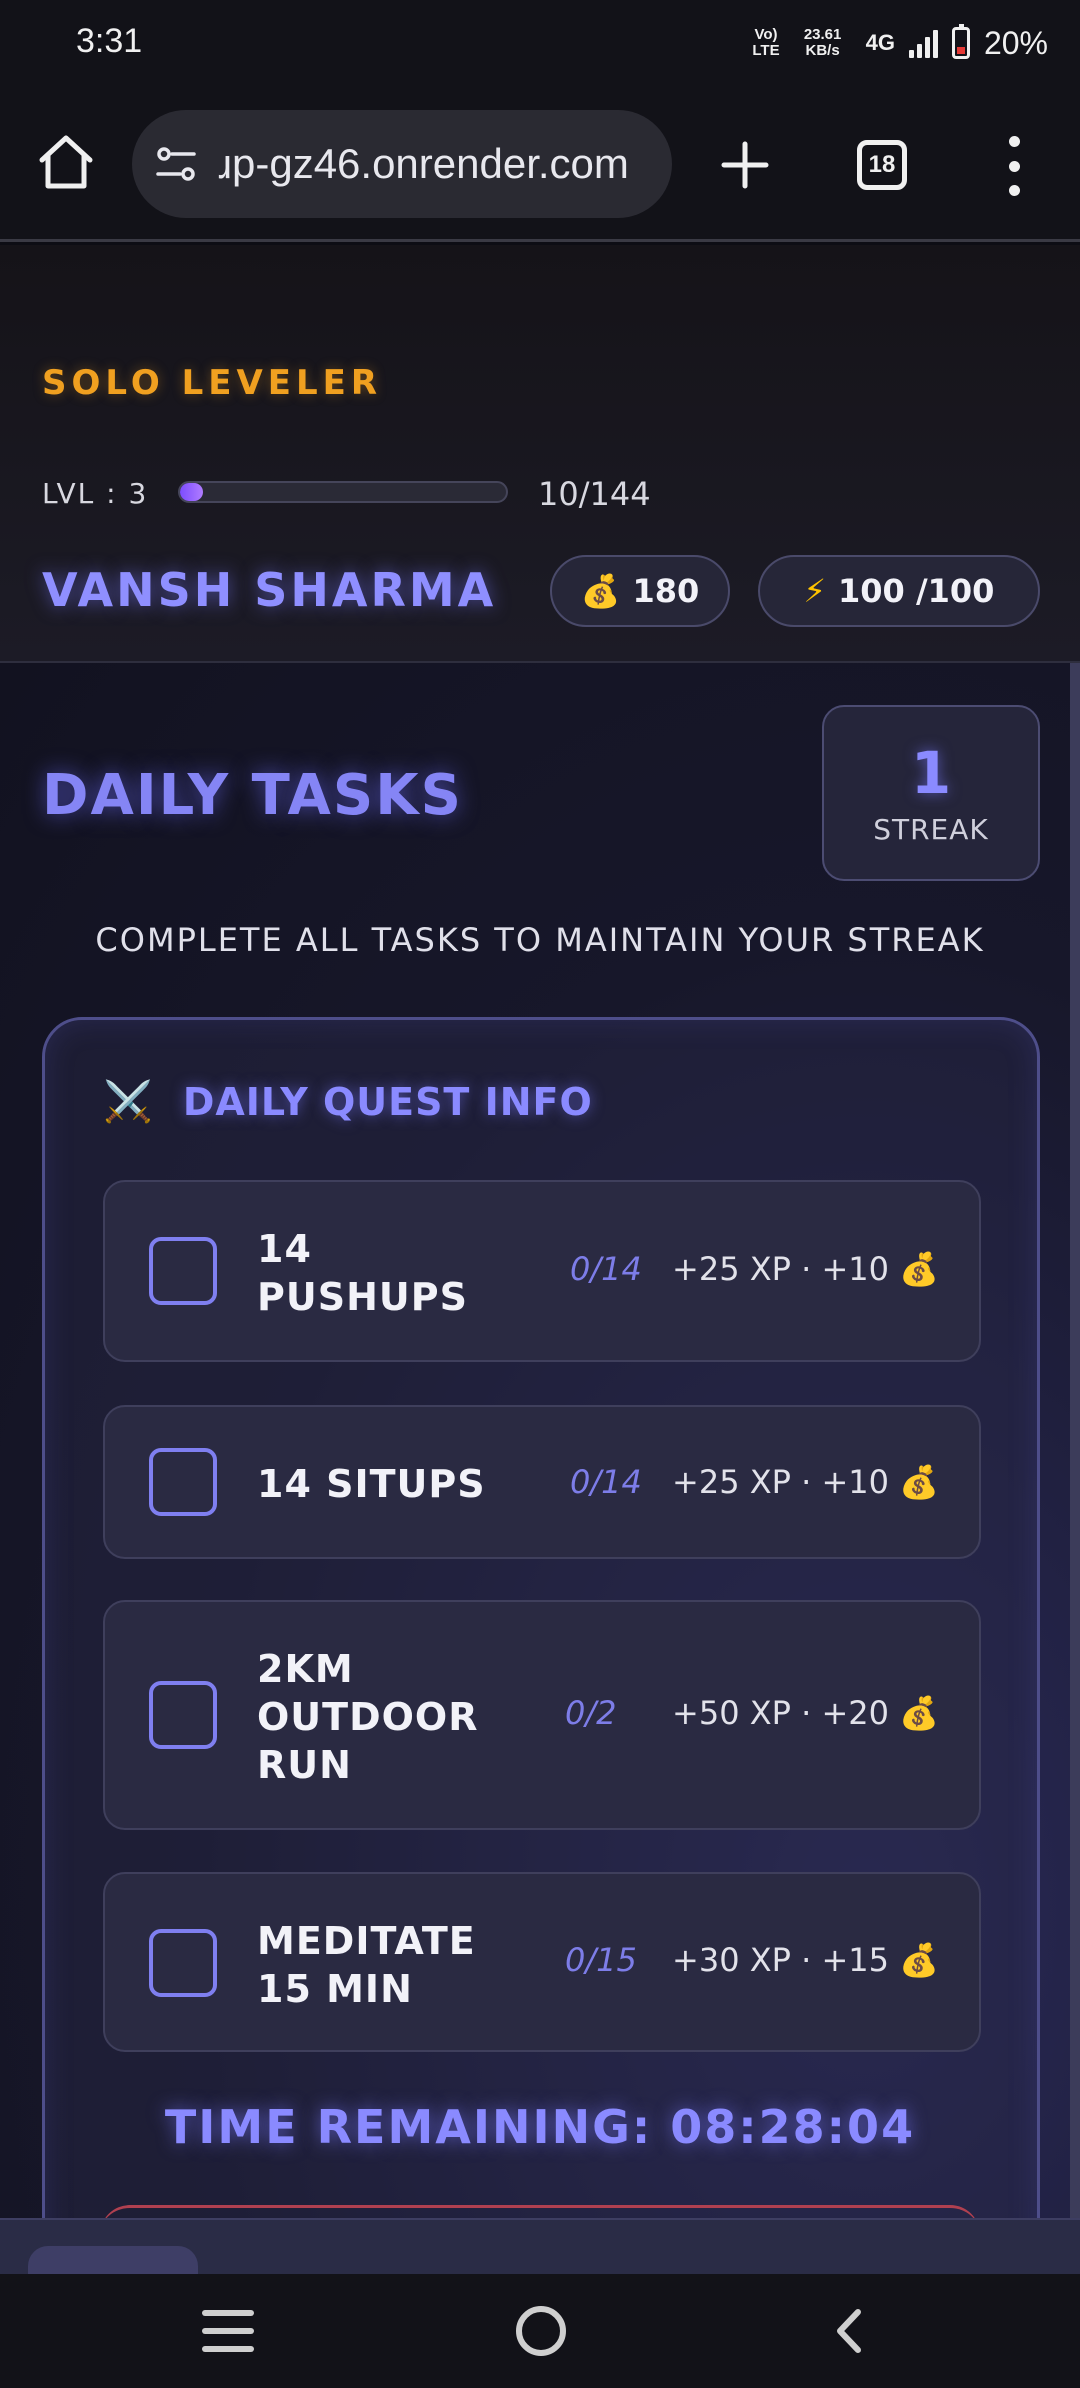 This screenshot has height=2388, width=1080. What do you see at coordinates (882, 165) in the screenshot?
I see `tab-switcher-button: 18` at bounding box center [882, 165].